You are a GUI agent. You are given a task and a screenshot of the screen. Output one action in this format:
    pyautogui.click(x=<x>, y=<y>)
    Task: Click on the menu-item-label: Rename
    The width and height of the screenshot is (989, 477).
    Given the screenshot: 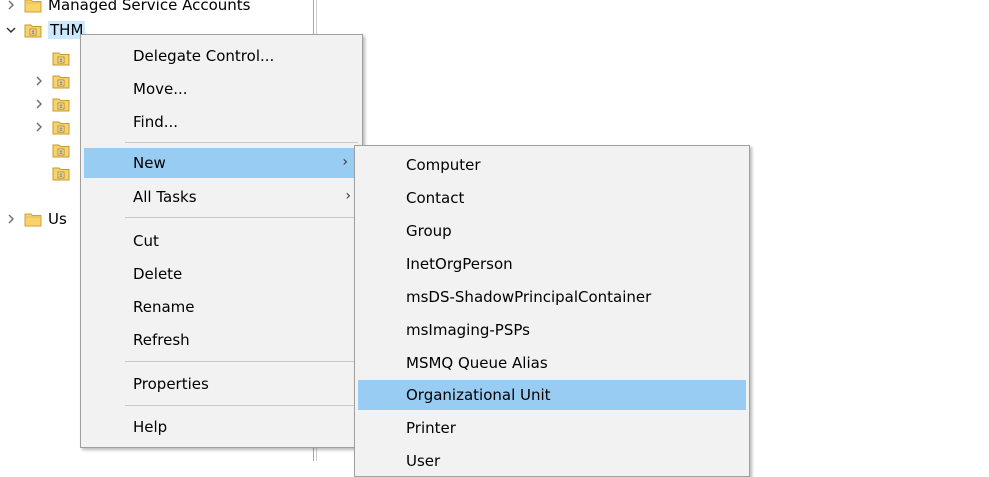 What is the action you would take?
    pyautogui.click(x=164, y=307)
    